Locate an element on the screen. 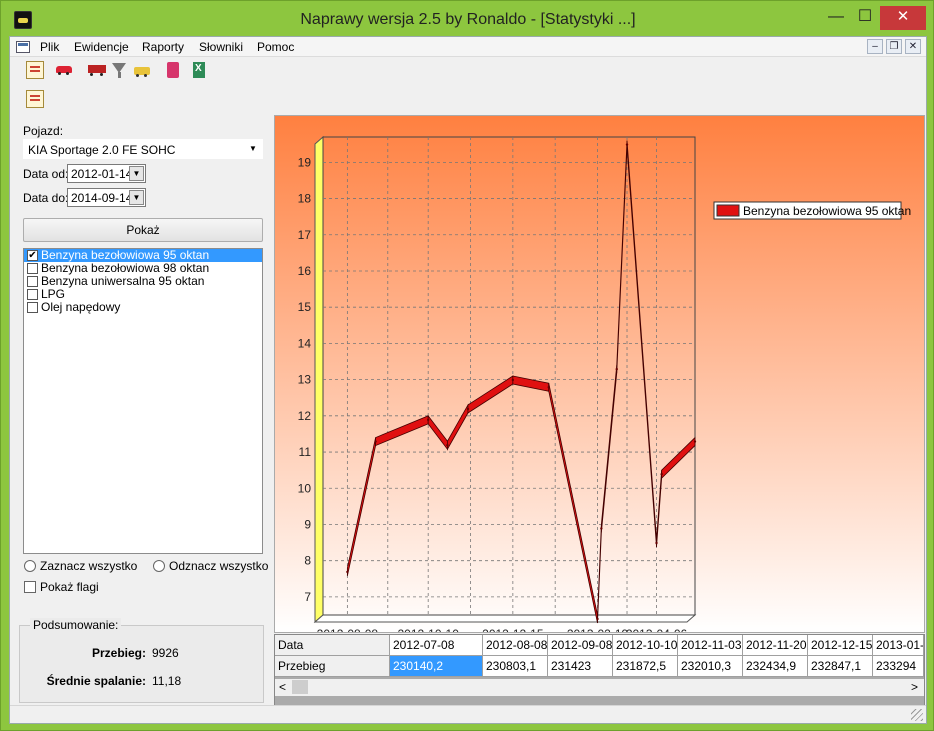 The image size is (934, 731). calculator-icon is located at coordinates (173, 70).